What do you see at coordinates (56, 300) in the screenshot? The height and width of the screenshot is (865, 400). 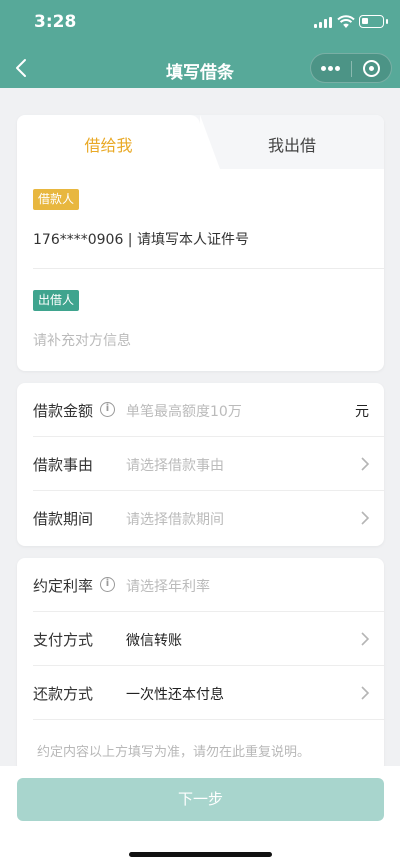 I see `lender-tag: 出借人` at bounding box center [56, 300].